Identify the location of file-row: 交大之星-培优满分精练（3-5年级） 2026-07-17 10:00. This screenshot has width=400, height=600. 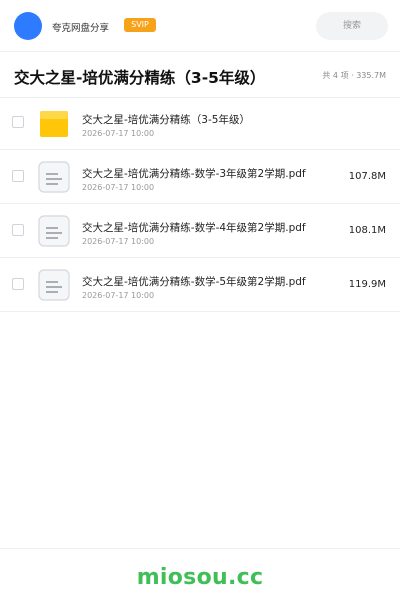
(200, 124).